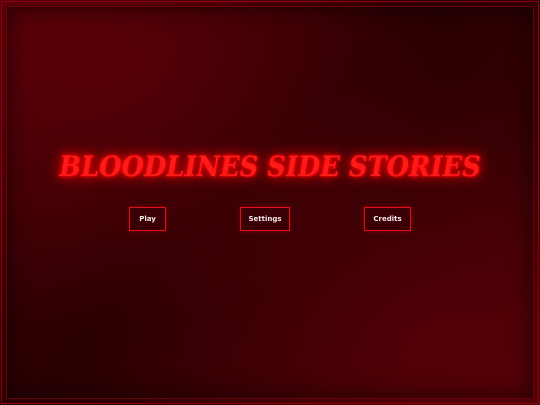 This screenshot has height=405, width=540. I want to click on play-button: Play, so click(147, 219).